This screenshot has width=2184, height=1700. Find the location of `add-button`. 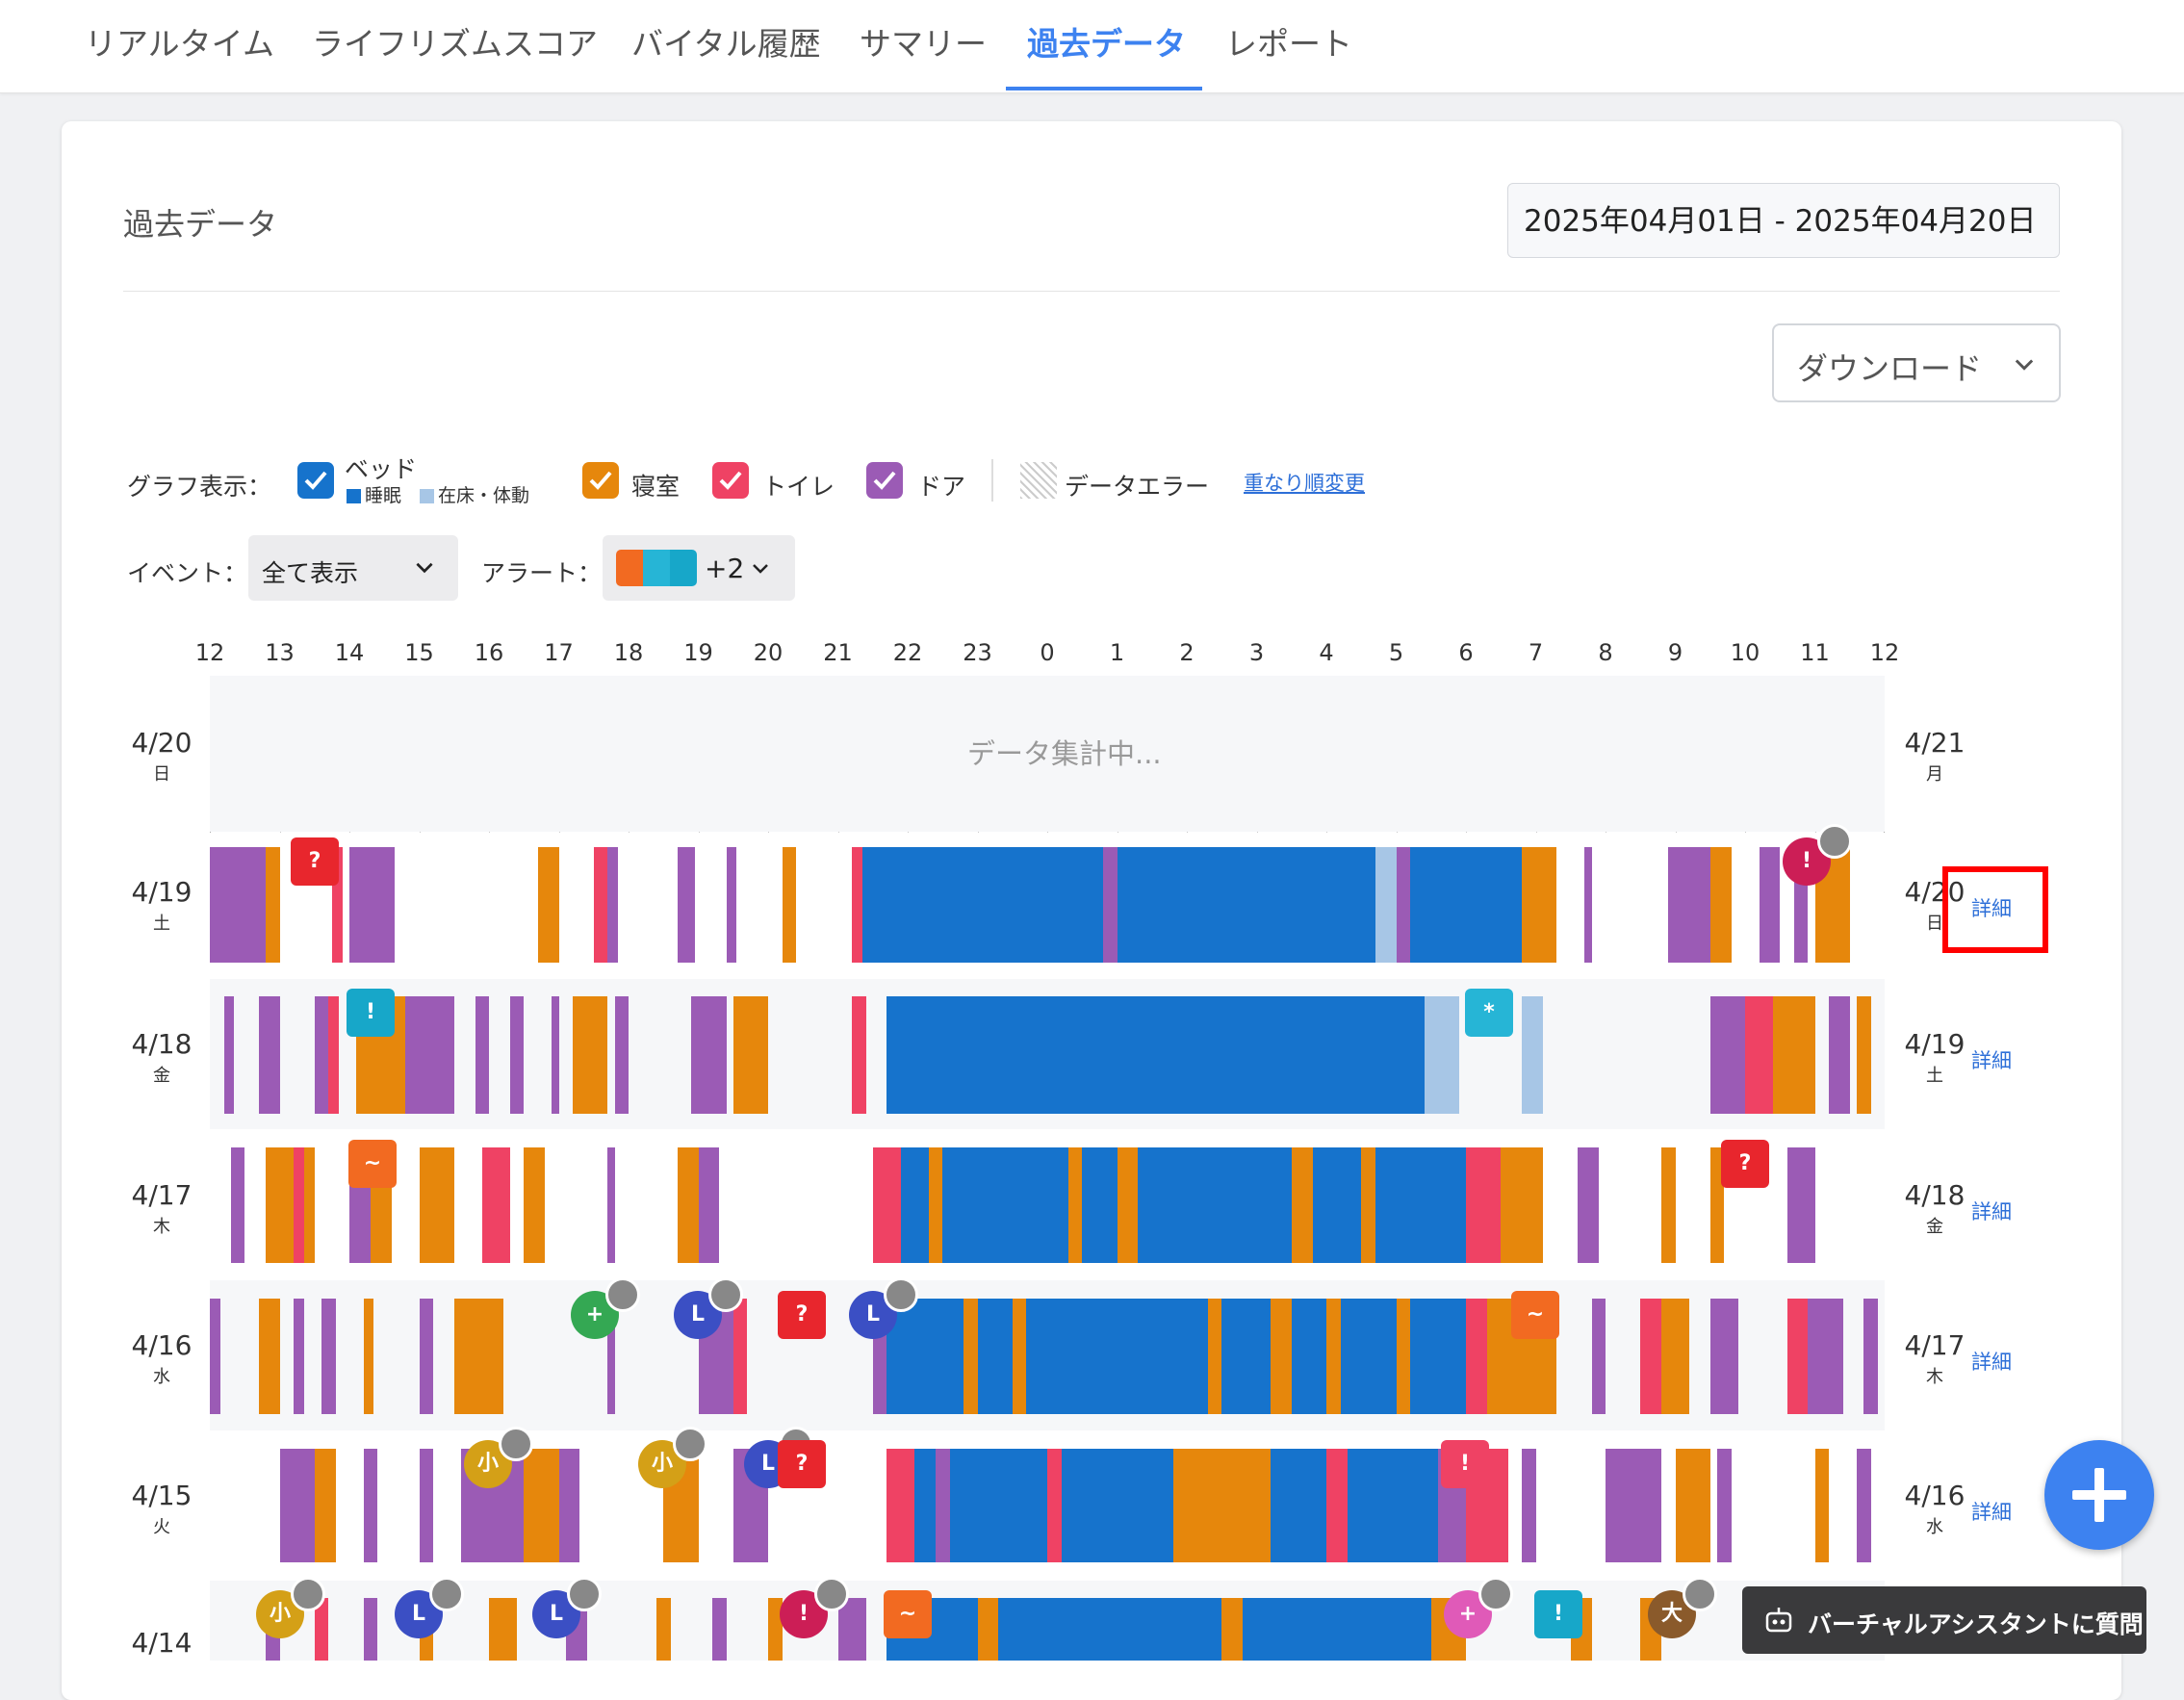

add-button is located at coordinates (2099, 1495).